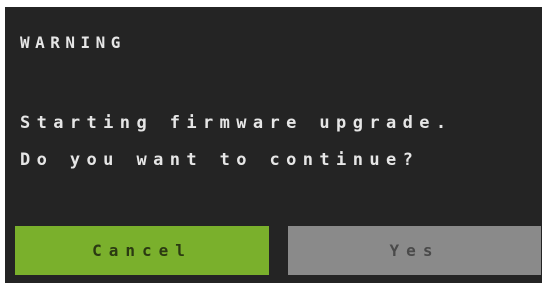 Image resolution: width=545 pixels, height=287 pixels. I want to click on dialog-title: WARNING, so click(73, 42).